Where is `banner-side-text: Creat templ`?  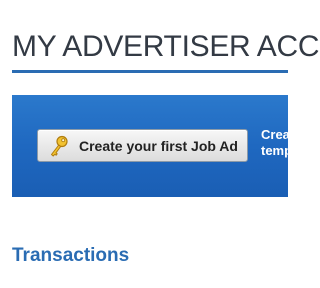 banner-side-text: Creat templ is located at coordinates (278, 143).